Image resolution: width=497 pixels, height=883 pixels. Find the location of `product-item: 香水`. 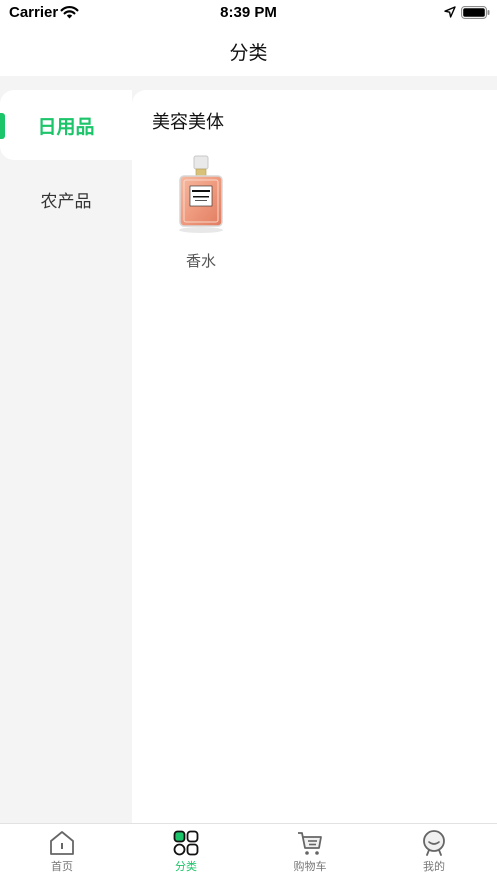

product-item: 香水 is located at coordinates (201, 212).